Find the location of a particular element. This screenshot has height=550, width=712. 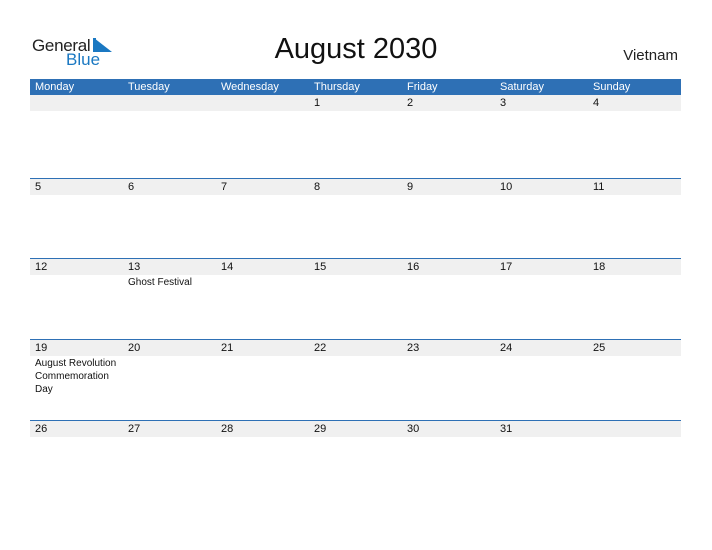

week-row: 26 27 28 29 30 31 is located at coordinates (355, 429).